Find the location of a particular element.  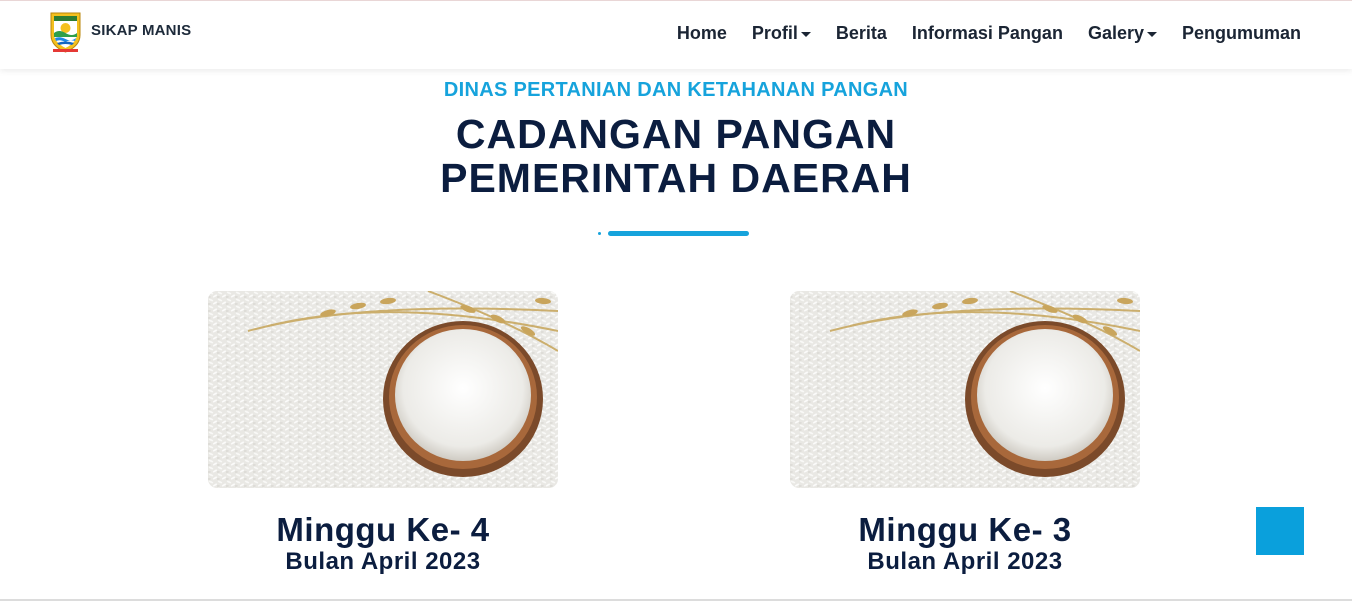

nav-item-label: Informasi Pangan is located at coordinates (987, 33).